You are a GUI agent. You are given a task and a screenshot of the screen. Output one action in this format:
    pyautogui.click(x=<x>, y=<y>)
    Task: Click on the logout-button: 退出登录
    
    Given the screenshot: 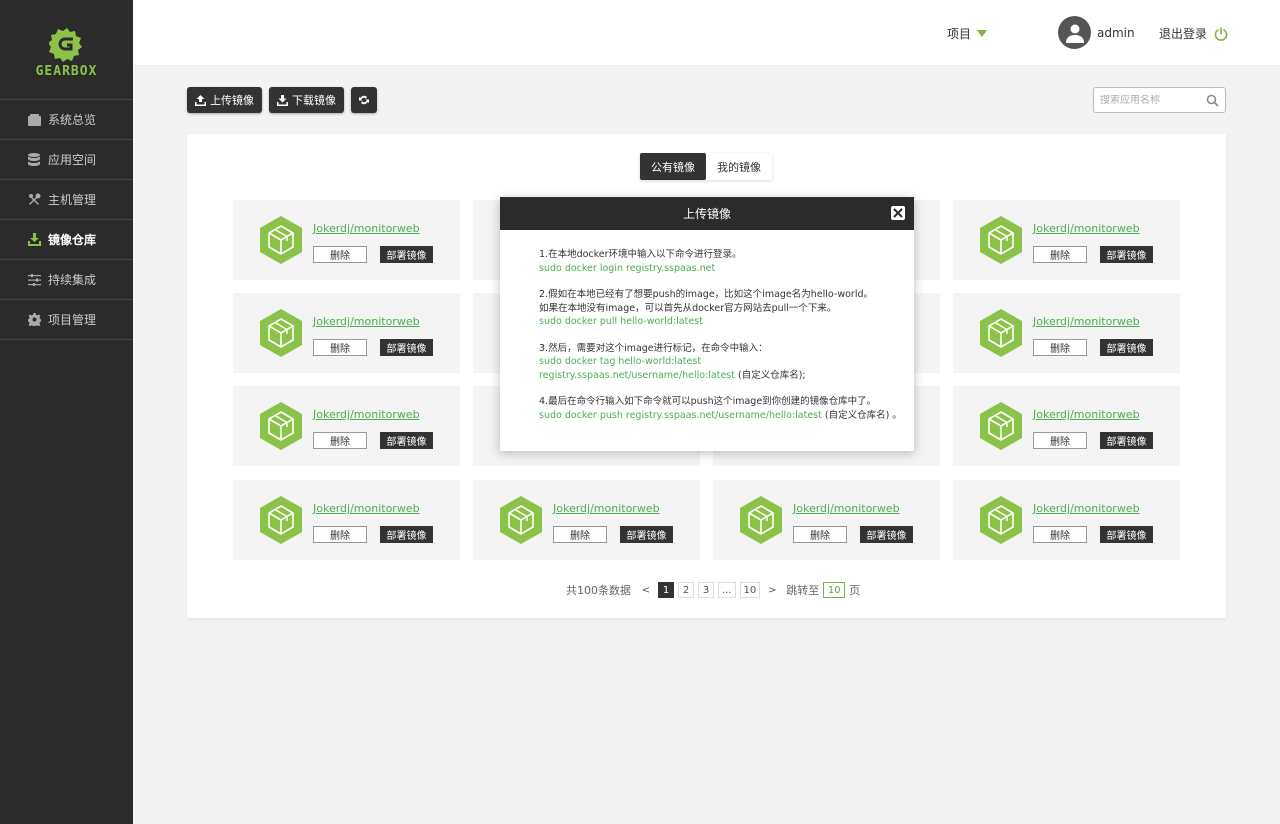 What is the action you would take?
    pyautogui.click(x=1193, y=33)
    